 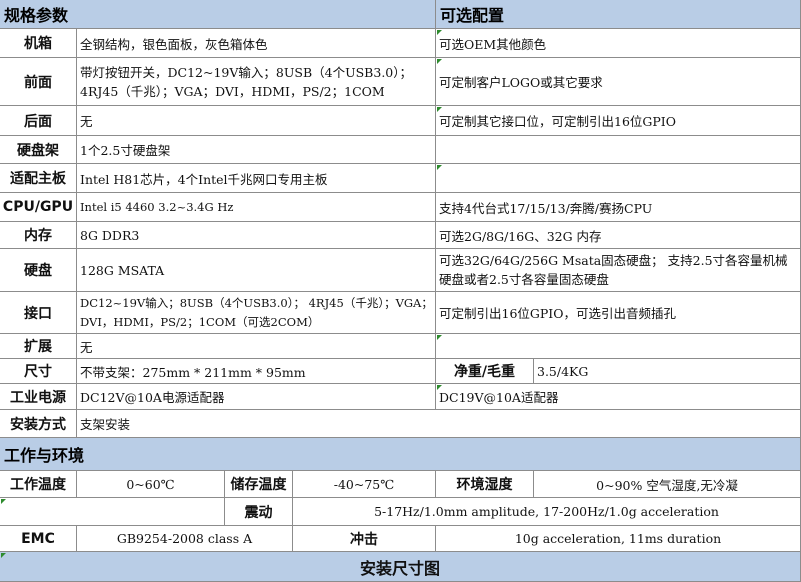 What do you see at coordinates (256, 121) in the screenshot?
I see `rear-value: 无` at bounding box center [256, 121].